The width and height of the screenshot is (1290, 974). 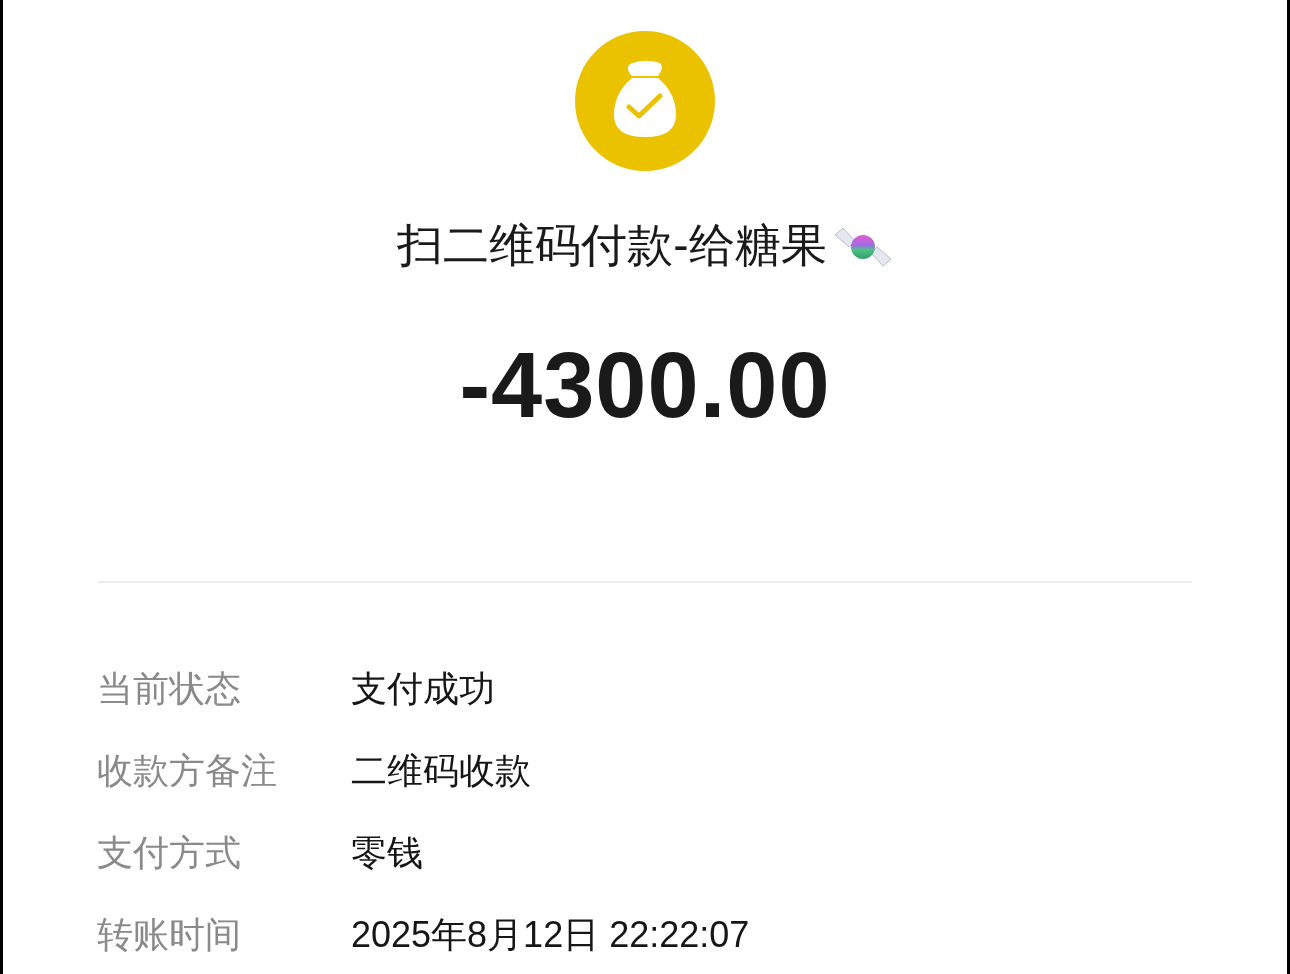 I want to click on detail-value: 2025年8月12日 22:22:07, so click(x=550, y=935).